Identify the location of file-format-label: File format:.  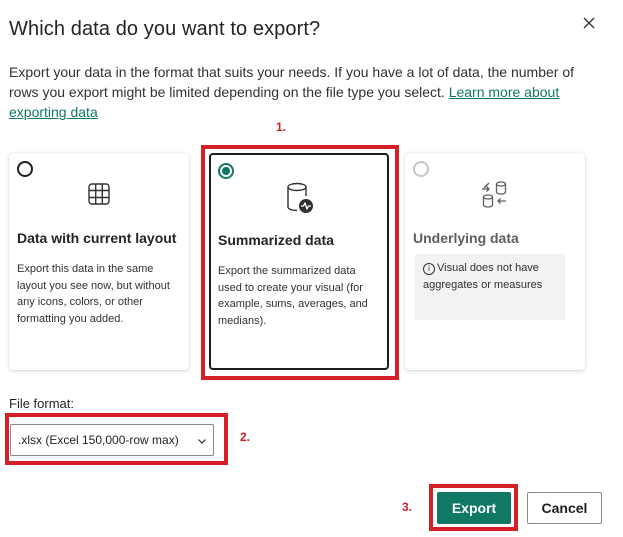
(42, 403).